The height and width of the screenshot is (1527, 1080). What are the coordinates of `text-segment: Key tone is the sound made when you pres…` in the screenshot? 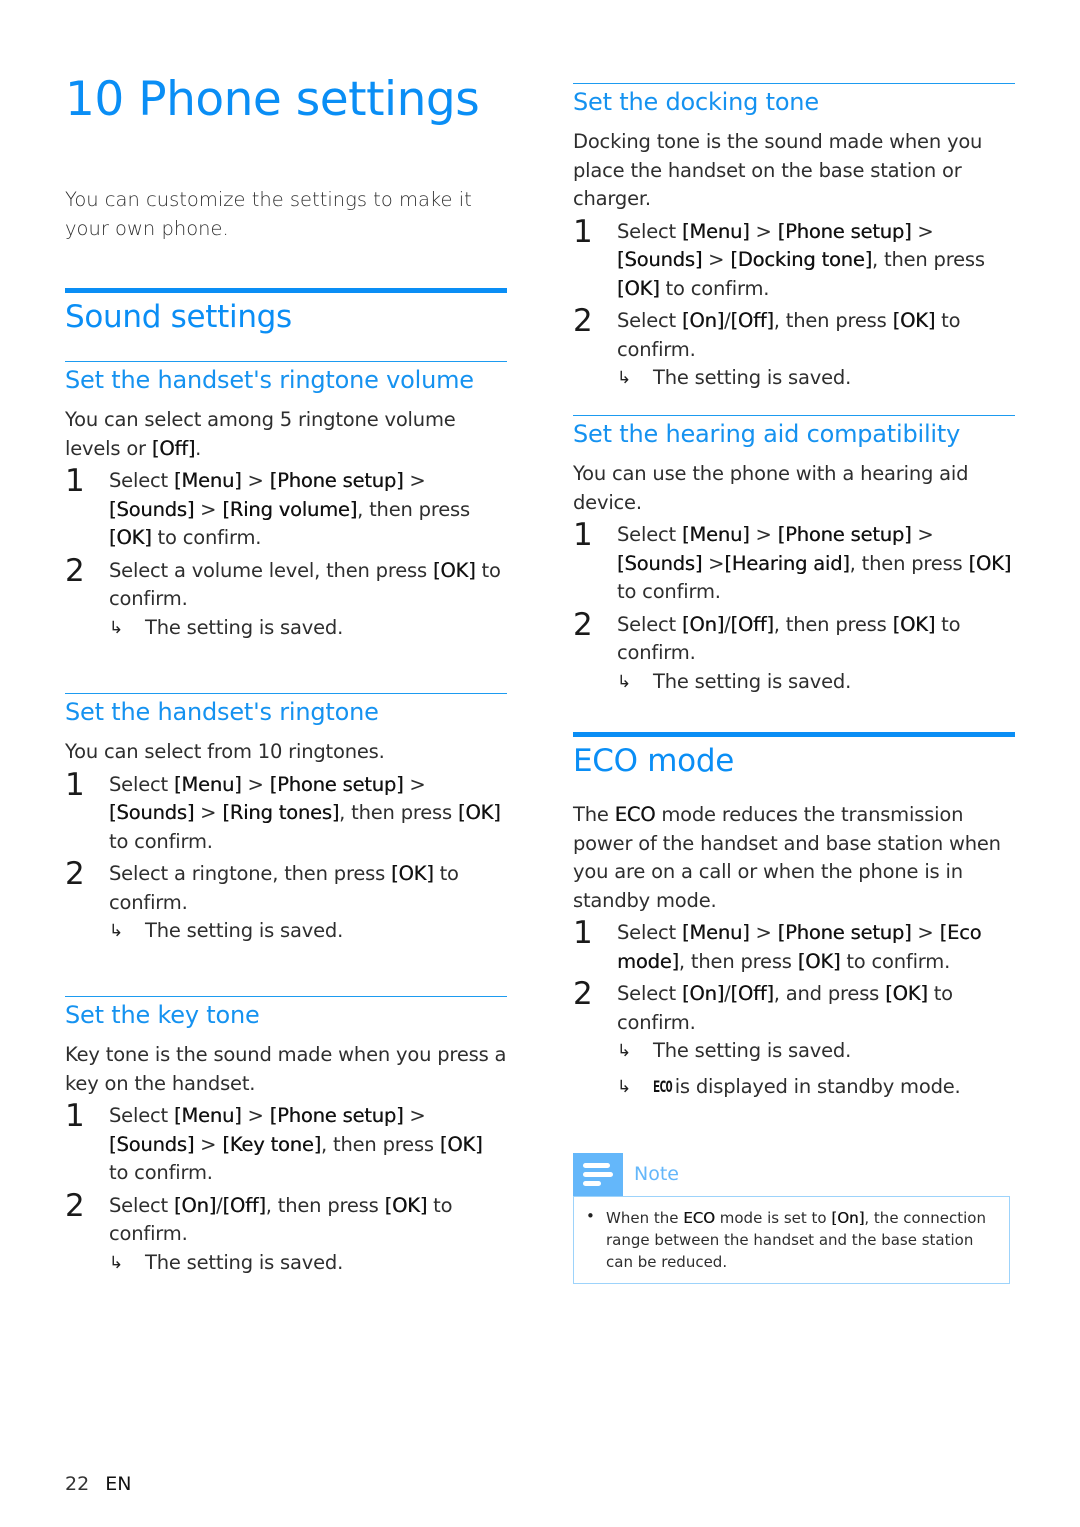 It's located at (286, 1069).